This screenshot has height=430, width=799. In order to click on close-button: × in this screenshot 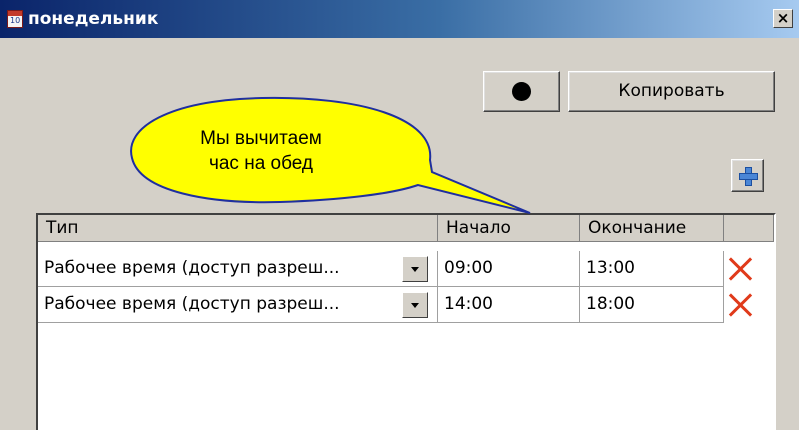, I will do `click(783, 18)`.